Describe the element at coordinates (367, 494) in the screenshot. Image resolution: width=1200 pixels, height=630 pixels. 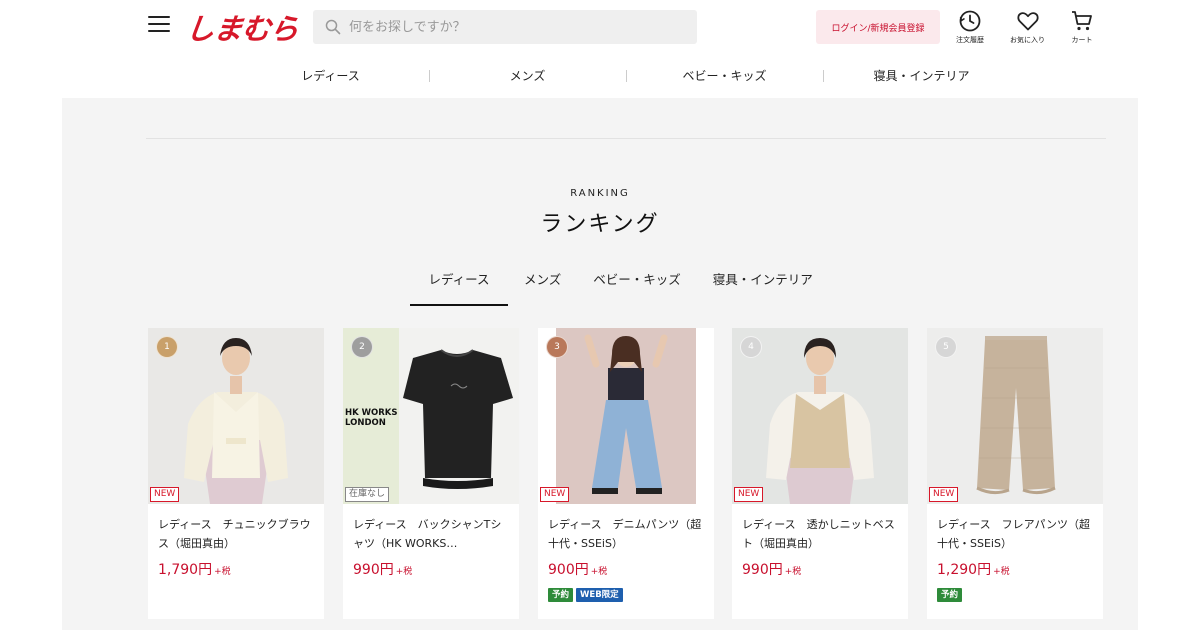
I see `out-of-stock-badge: 在庫なし` at that location.